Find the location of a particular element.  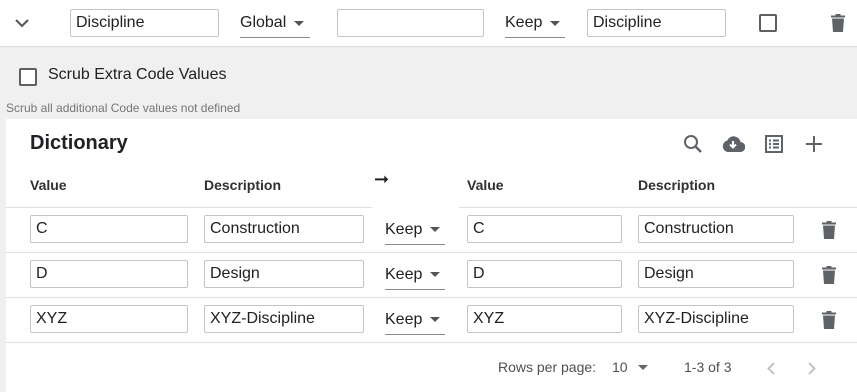

middle-field-input is located at coordinates (410, 23).